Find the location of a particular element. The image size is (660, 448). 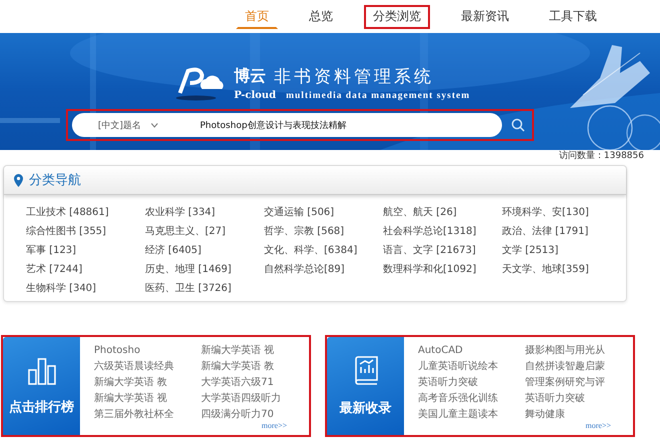

title-link: 儿童英语听说绘本 is located at coordinates (471, 366).